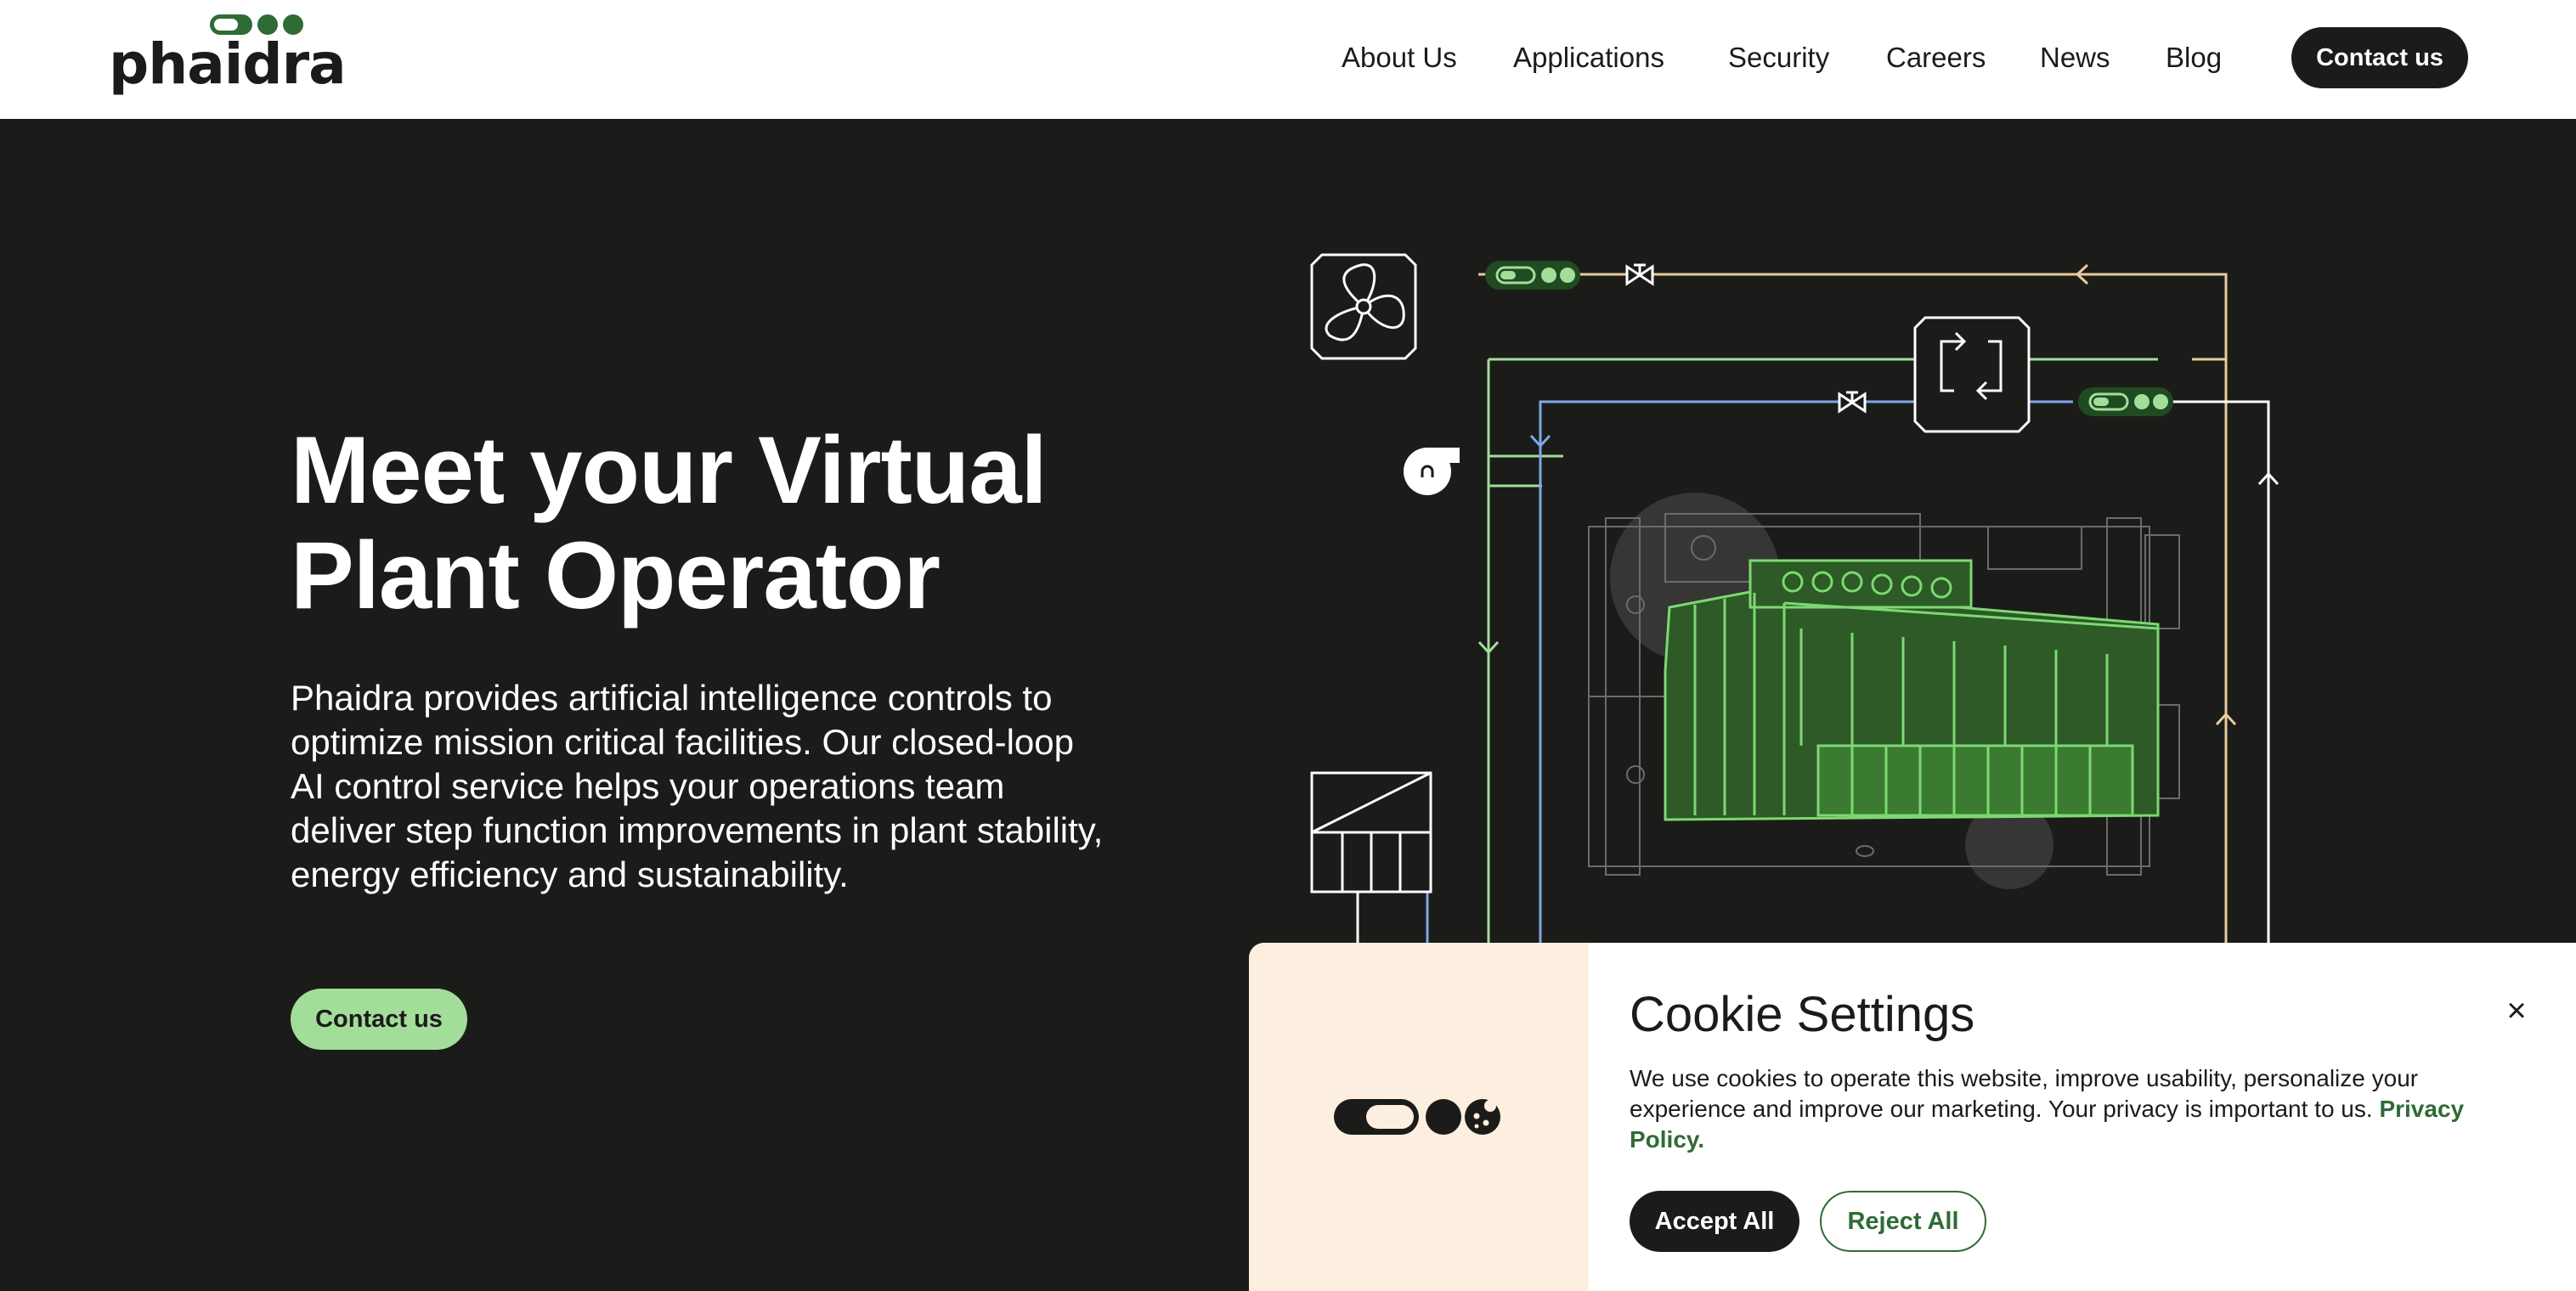  What do you see at coordinates (2194, 58) in the screenshot?
I see `nav-blog: Blog` at bounding box center [2194, 58].